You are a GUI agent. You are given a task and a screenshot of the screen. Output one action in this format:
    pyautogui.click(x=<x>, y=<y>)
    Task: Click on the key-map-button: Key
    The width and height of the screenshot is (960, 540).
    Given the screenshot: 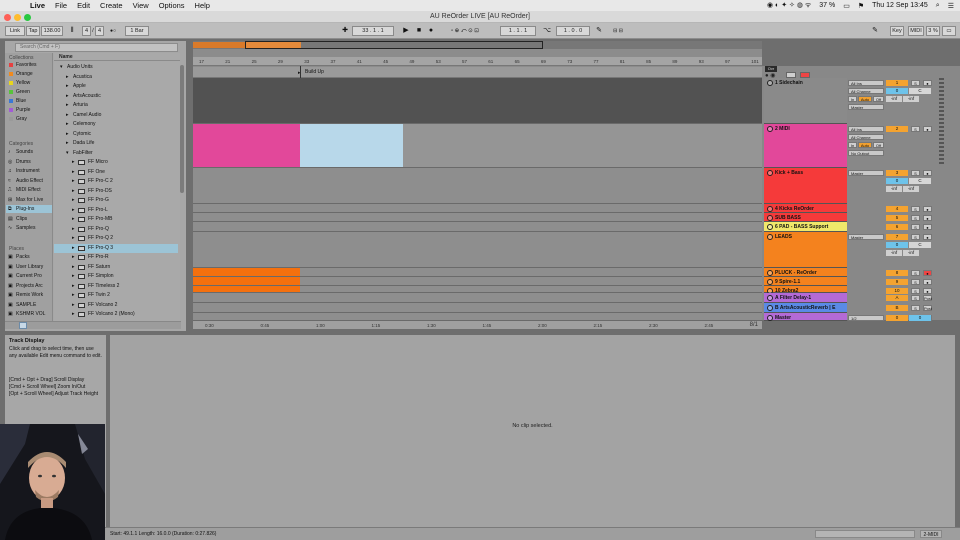 What is the action you would take?
    pyautogui.click(x=897, y=31)
    